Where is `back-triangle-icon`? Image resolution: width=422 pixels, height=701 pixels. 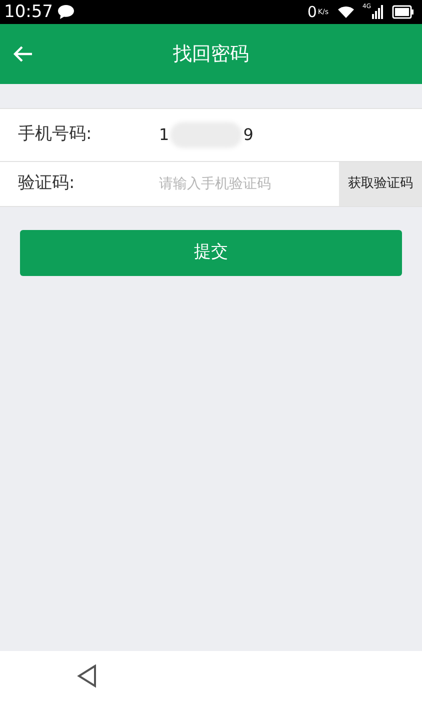
back-triangle-icon is located at coordinates (87, 676).